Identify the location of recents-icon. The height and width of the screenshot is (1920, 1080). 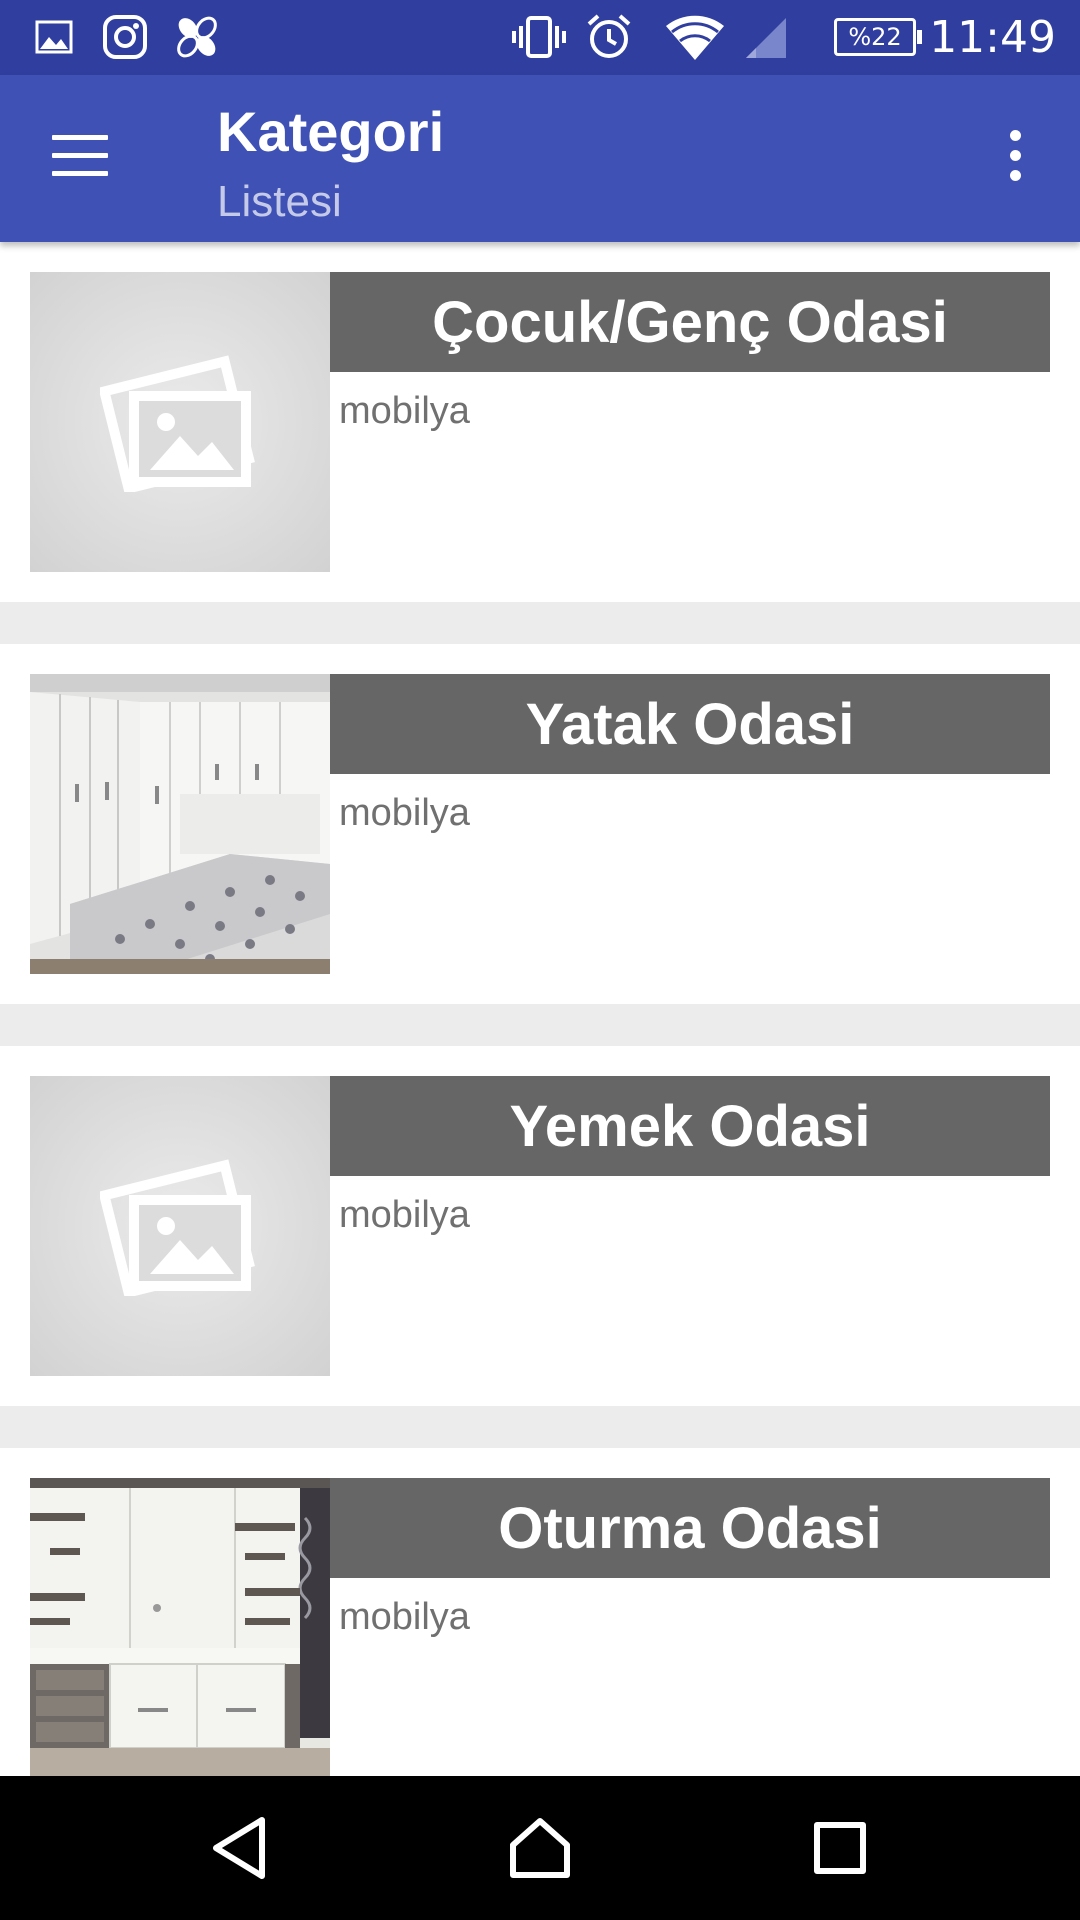
(840, 1848).